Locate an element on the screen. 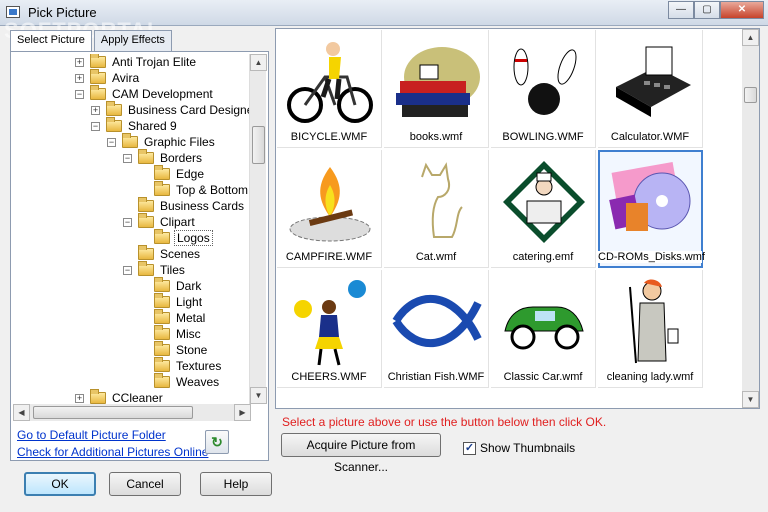 The width and height of the screenshot is (768, 512). title-bar: Pick Picture — ▢ ✕ is located at coordinates (384, 13).